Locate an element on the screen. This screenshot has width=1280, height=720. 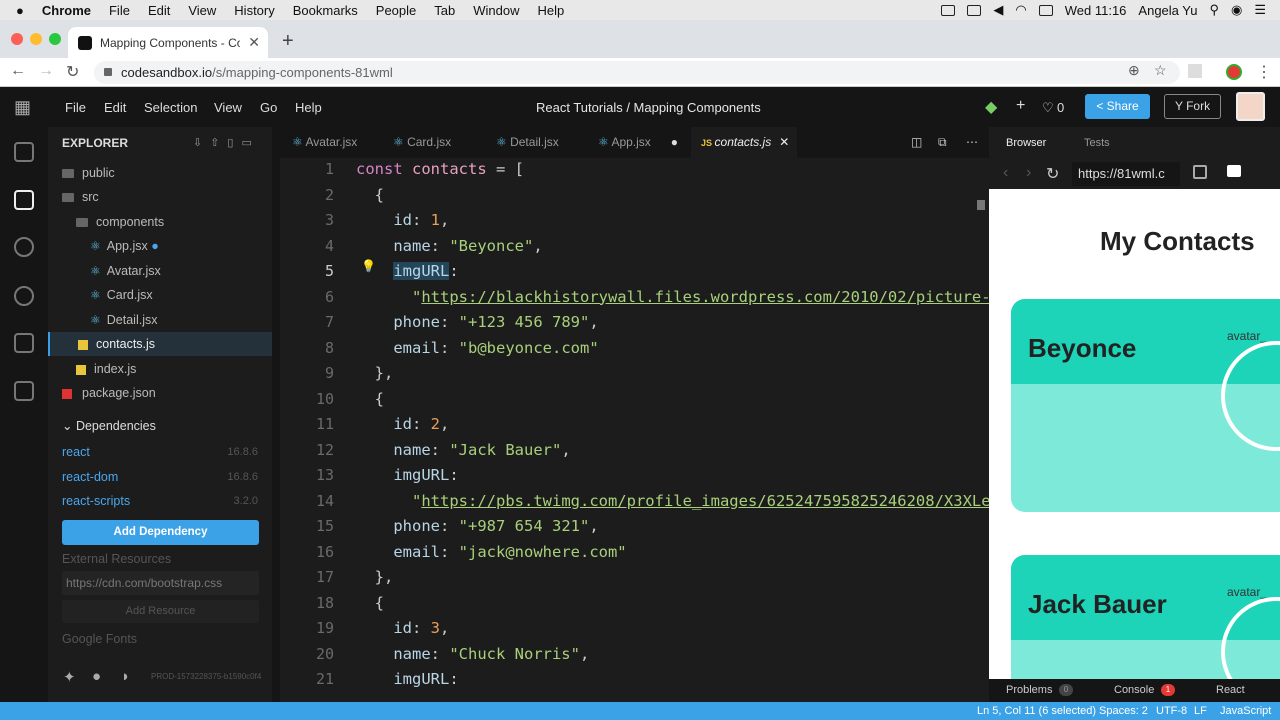
reload-icon: ↻ is located at coordinates (72, 72).